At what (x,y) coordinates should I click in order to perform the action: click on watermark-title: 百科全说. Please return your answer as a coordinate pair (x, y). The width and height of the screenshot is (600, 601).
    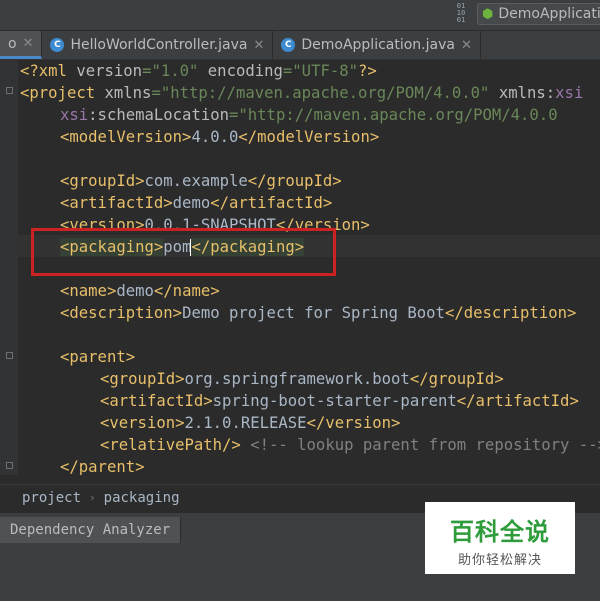
    Looking at the image, I should click on (500, 532).